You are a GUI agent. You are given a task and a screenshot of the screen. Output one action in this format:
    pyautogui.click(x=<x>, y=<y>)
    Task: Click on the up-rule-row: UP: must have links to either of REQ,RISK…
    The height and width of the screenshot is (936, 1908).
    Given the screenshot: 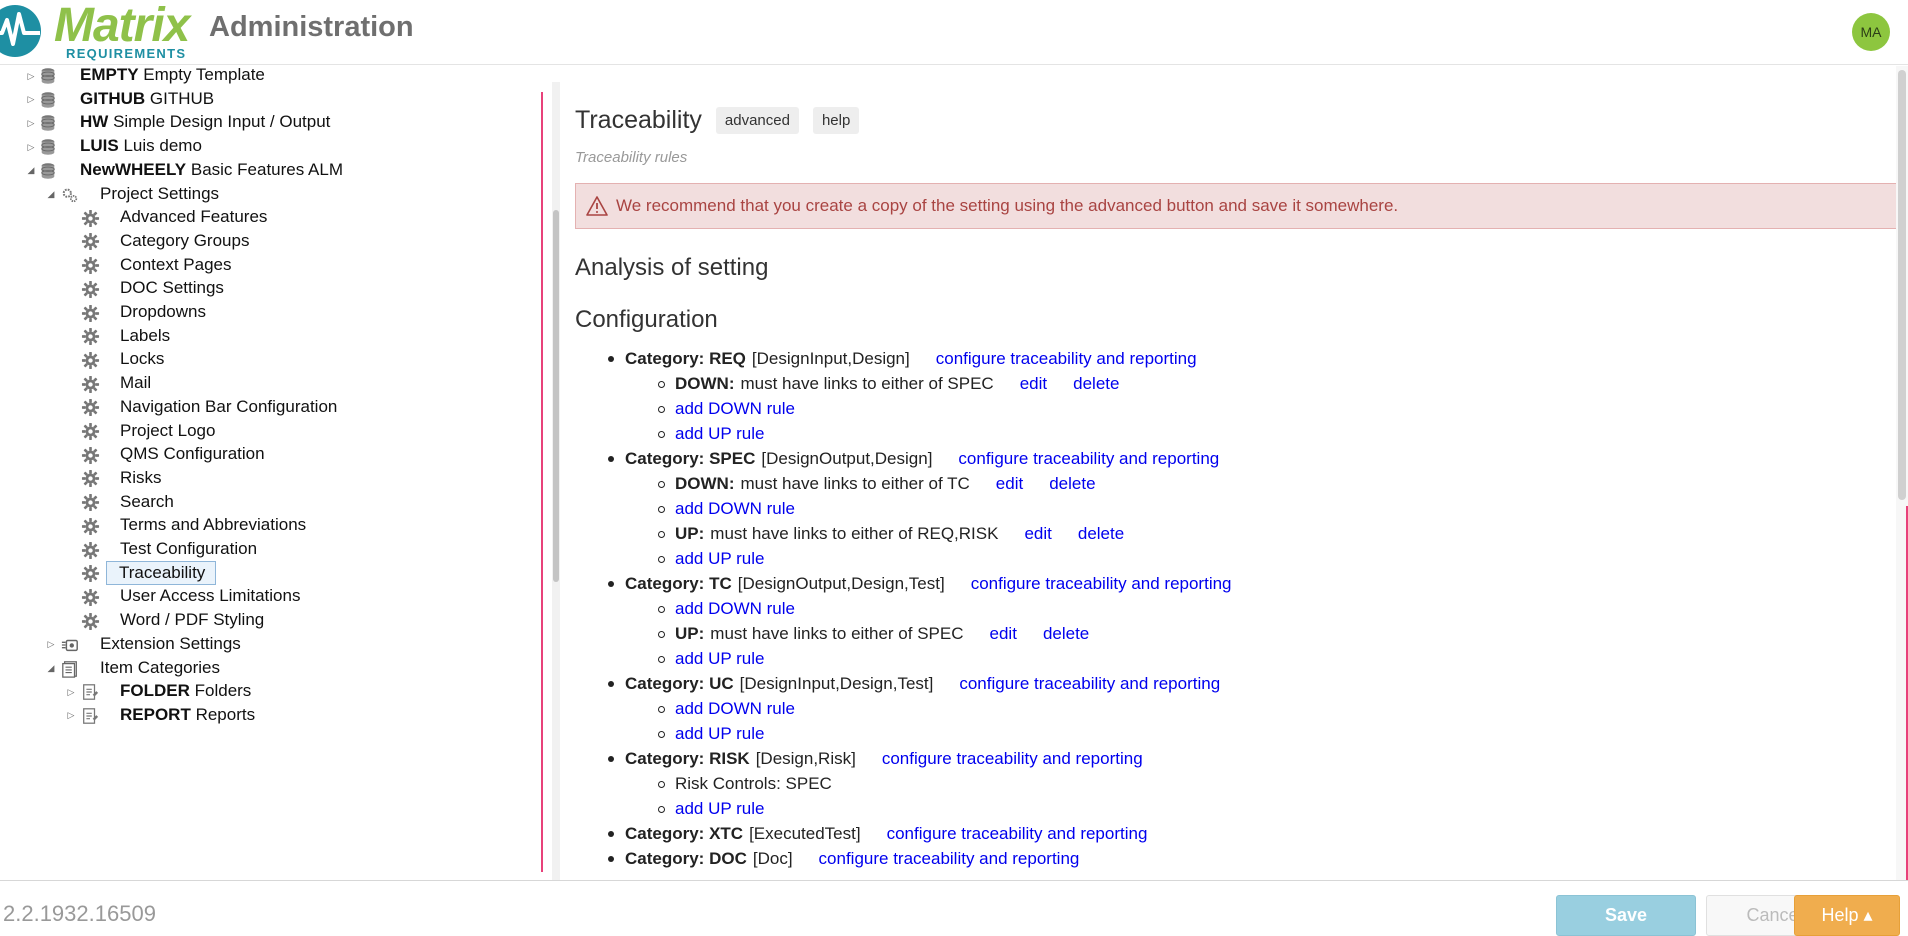 What is the action you would take?
    pyautogui.click(x=891, y=534)
    